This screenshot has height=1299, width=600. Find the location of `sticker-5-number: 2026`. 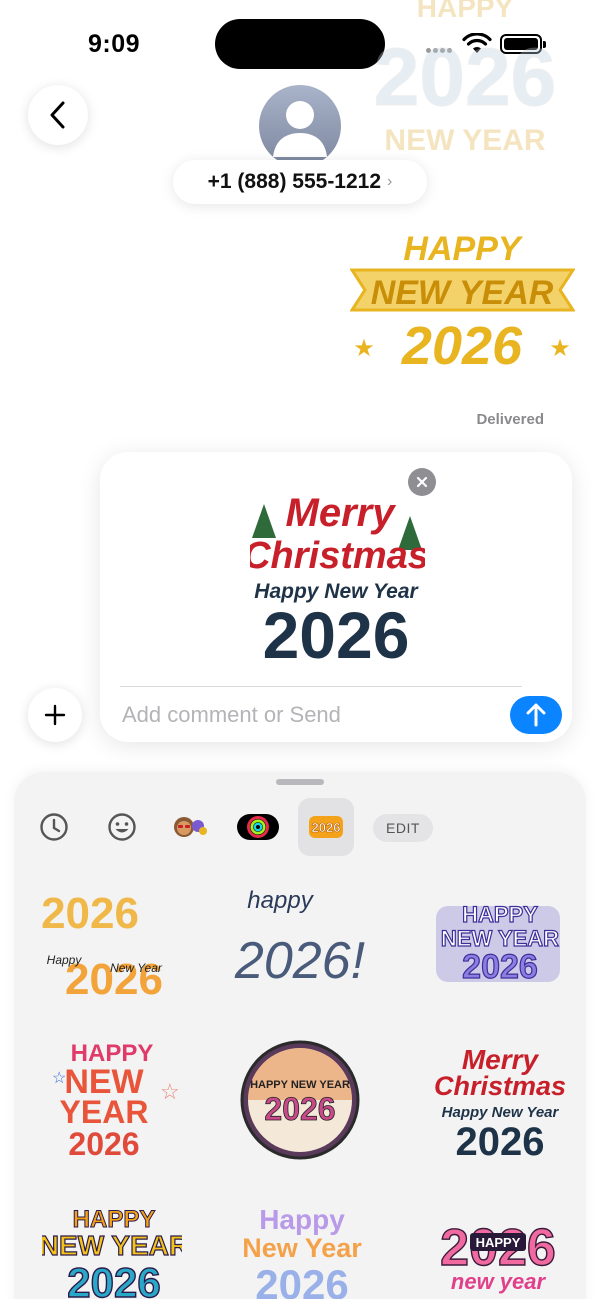

sticker-5-number: 2026 is located at coordinates (299, 1109).